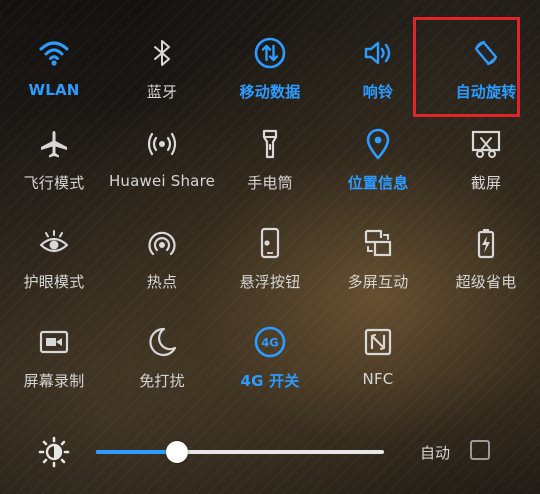 This screenshot has height=494, width=540. I want to click on toggle-nfc: NFC, so click(378, 373).